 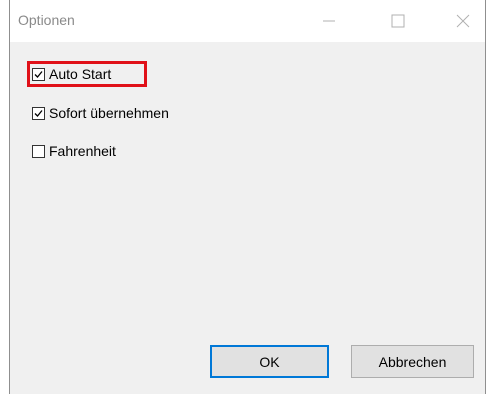 I want to click on window-title: Optionen, so click(x=46, y=20).